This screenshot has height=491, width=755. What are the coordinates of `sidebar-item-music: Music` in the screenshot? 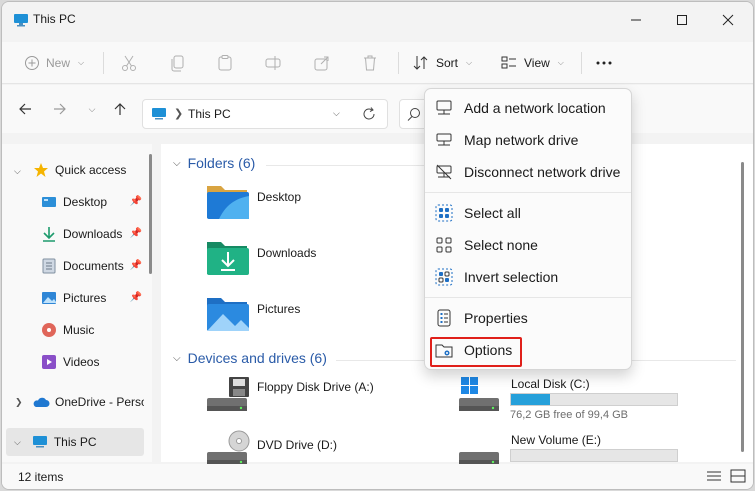 It's located at (92, 330).